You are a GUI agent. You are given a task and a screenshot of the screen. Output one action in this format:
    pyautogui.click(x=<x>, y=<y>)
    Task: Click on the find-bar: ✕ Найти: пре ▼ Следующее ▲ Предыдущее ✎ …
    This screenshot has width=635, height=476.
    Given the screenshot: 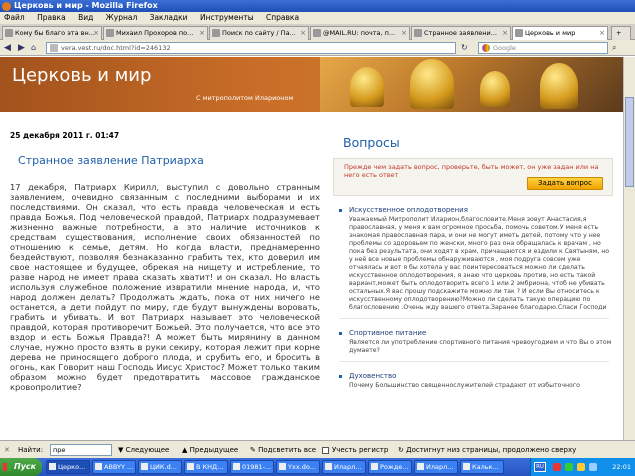 What is the action you would take?
    pyautogui.click(x=317, y=449)
    